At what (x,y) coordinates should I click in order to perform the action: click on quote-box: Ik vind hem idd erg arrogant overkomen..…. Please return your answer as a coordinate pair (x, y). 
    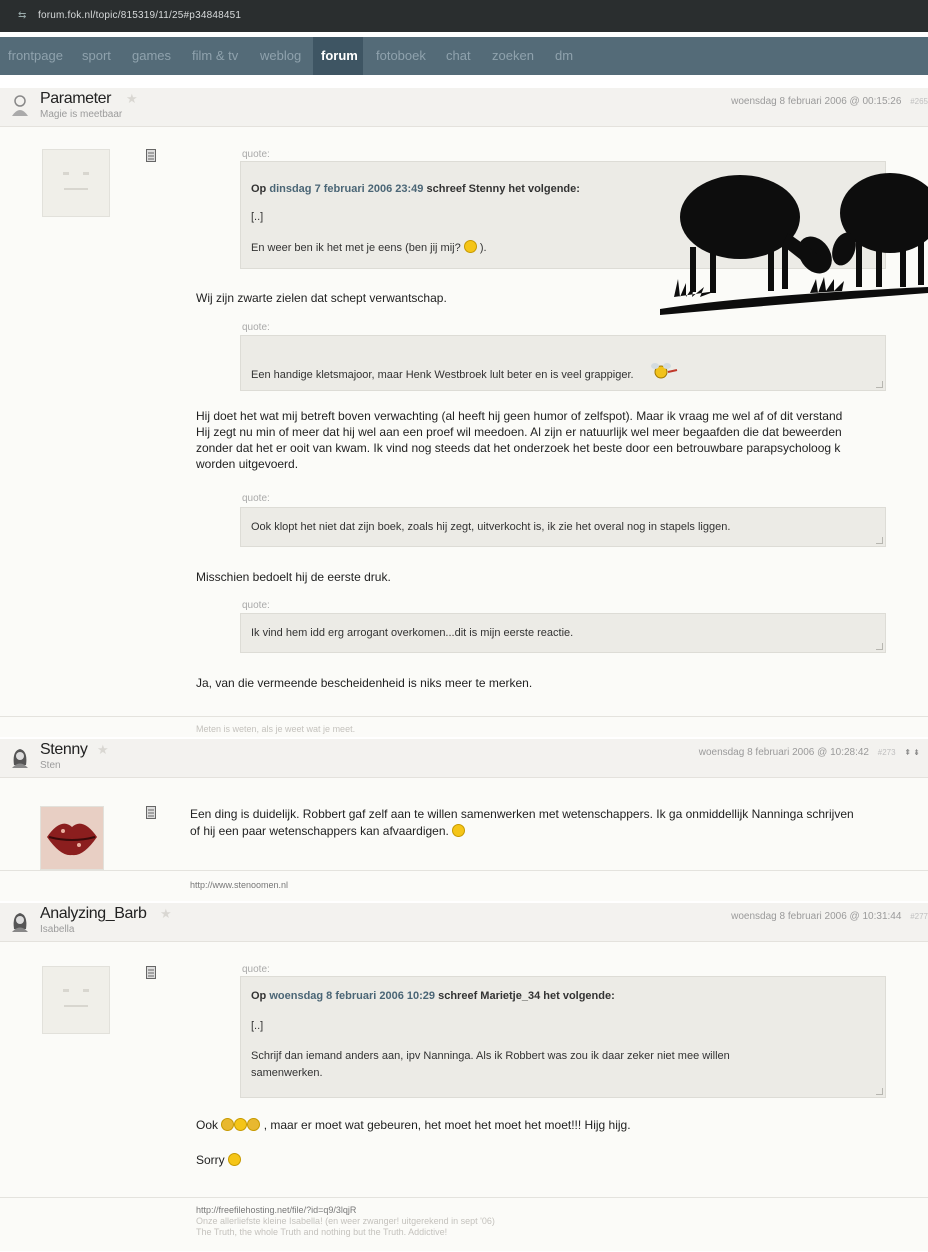
    Looking at the image, I should click on (563, 633).